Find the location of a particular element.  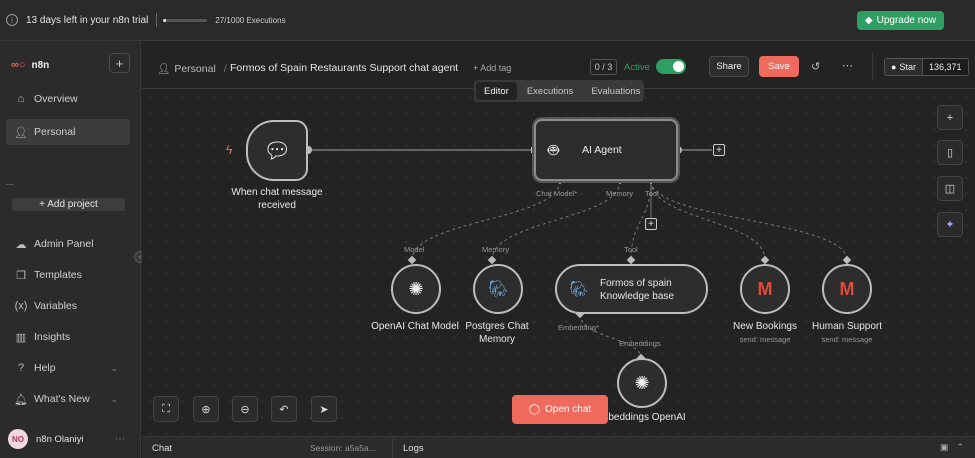

sparkle-icon: ✦ is located at coordinates (950, 225).